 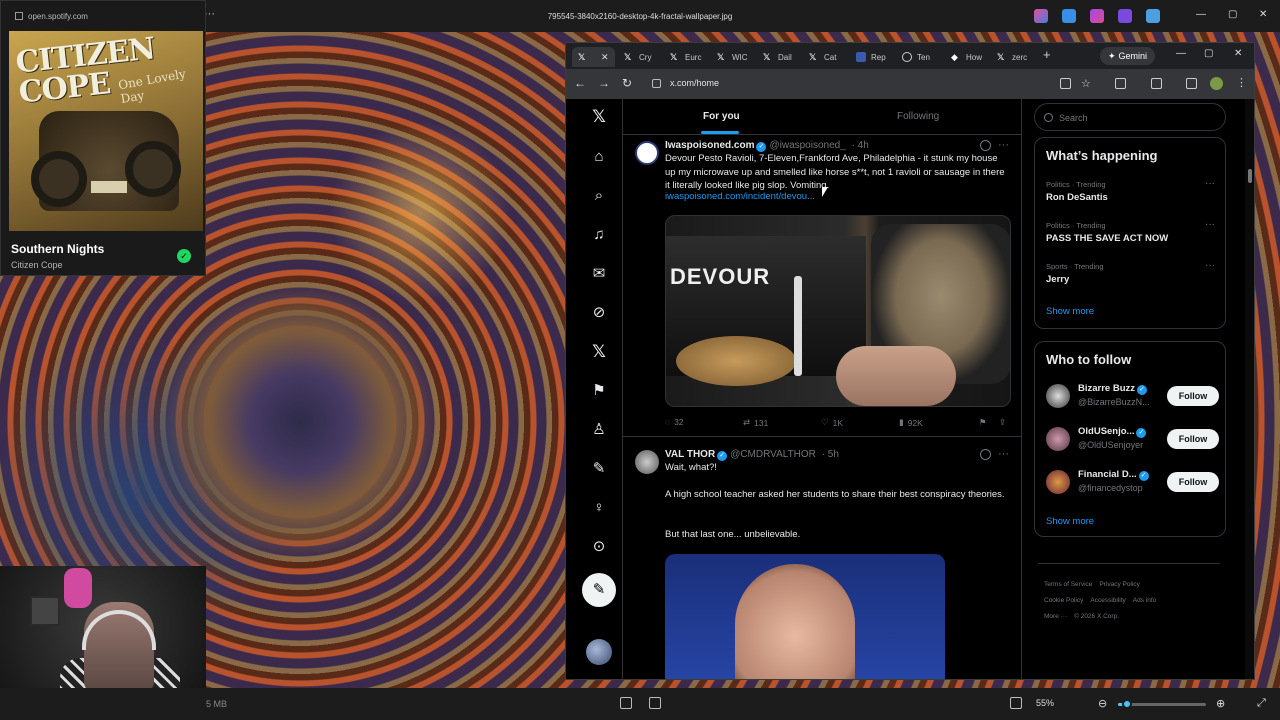 What do you see at coordinates (106, 131) in the screenshot?
I see `album-art: CITIZEN COPE One Lovely Day` at bounding box center [106, 131].